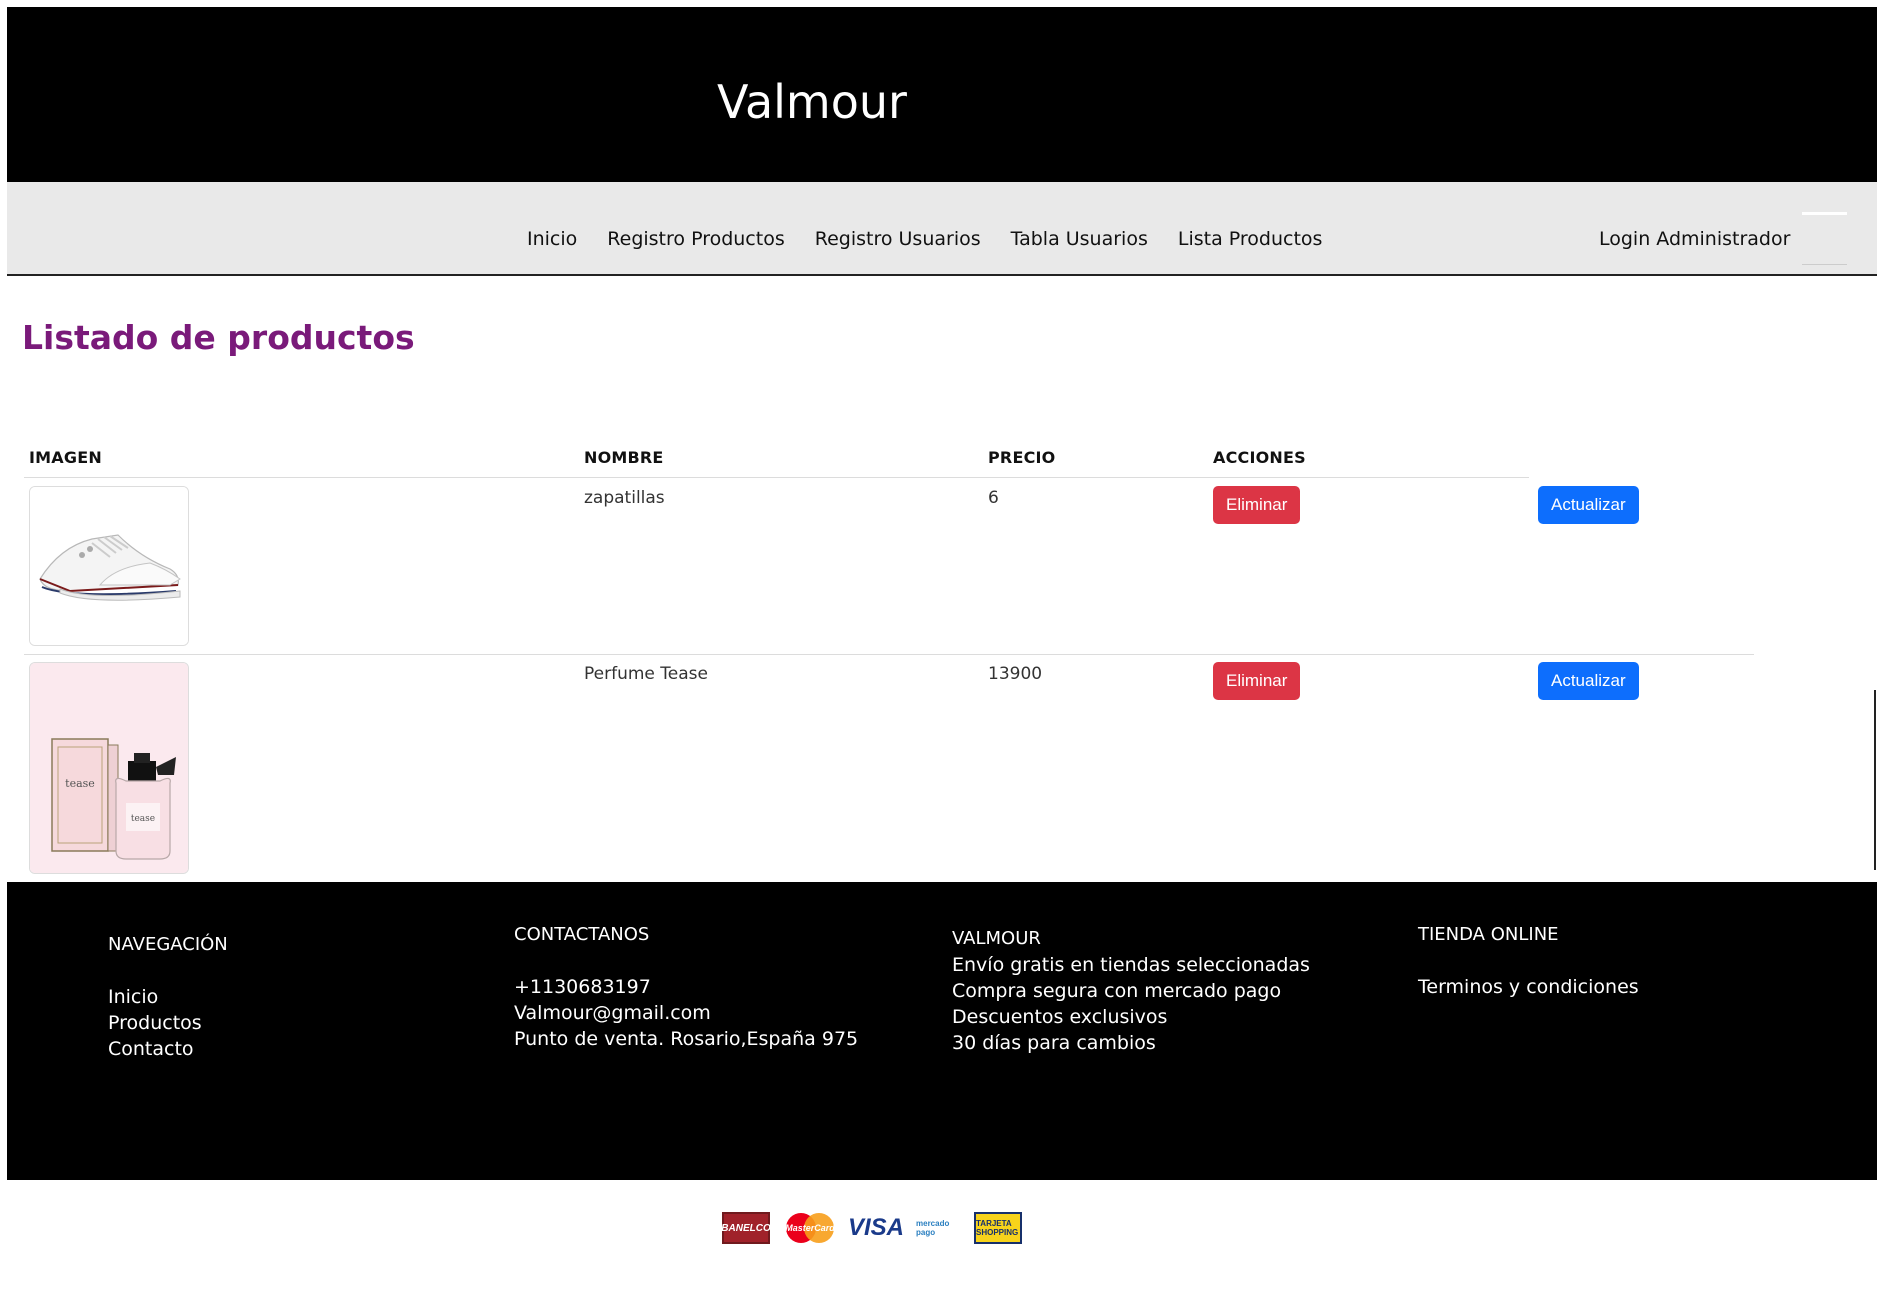  What do you see at coordinates (812, 102) in the screenshot?
I see `site-title: Valmour` at bounding box center [812, 102].